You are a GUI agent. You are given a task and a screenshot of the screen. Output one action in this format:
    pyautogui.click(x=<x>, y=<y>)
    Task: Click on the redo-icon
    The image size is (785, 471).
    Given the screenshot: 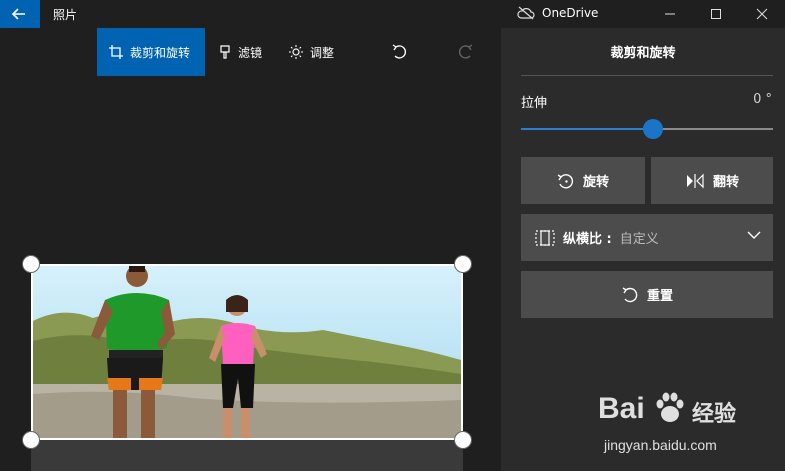 What is the action you would take?
    pyautogui.click(x=465, y=51)
    